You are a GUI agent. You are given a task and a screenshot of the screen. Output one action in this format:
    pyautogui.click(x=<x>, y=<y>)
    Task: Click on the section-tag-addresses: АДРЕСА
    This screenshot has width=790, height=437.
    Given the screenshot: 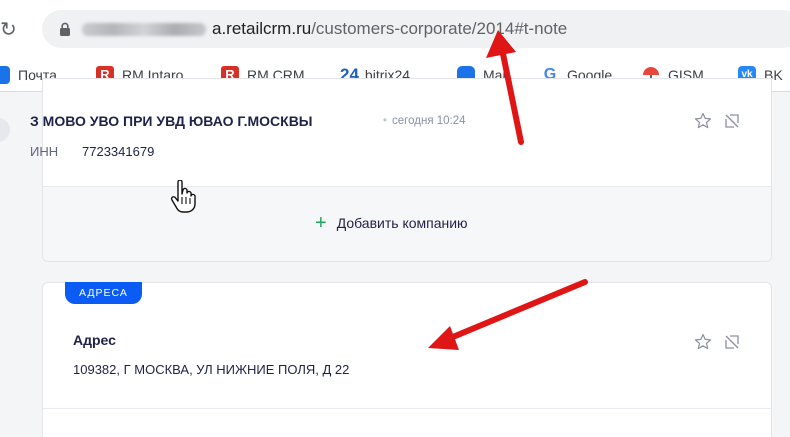 What is the action you would take?
    pyautogui.click(x=103, y=293)
    